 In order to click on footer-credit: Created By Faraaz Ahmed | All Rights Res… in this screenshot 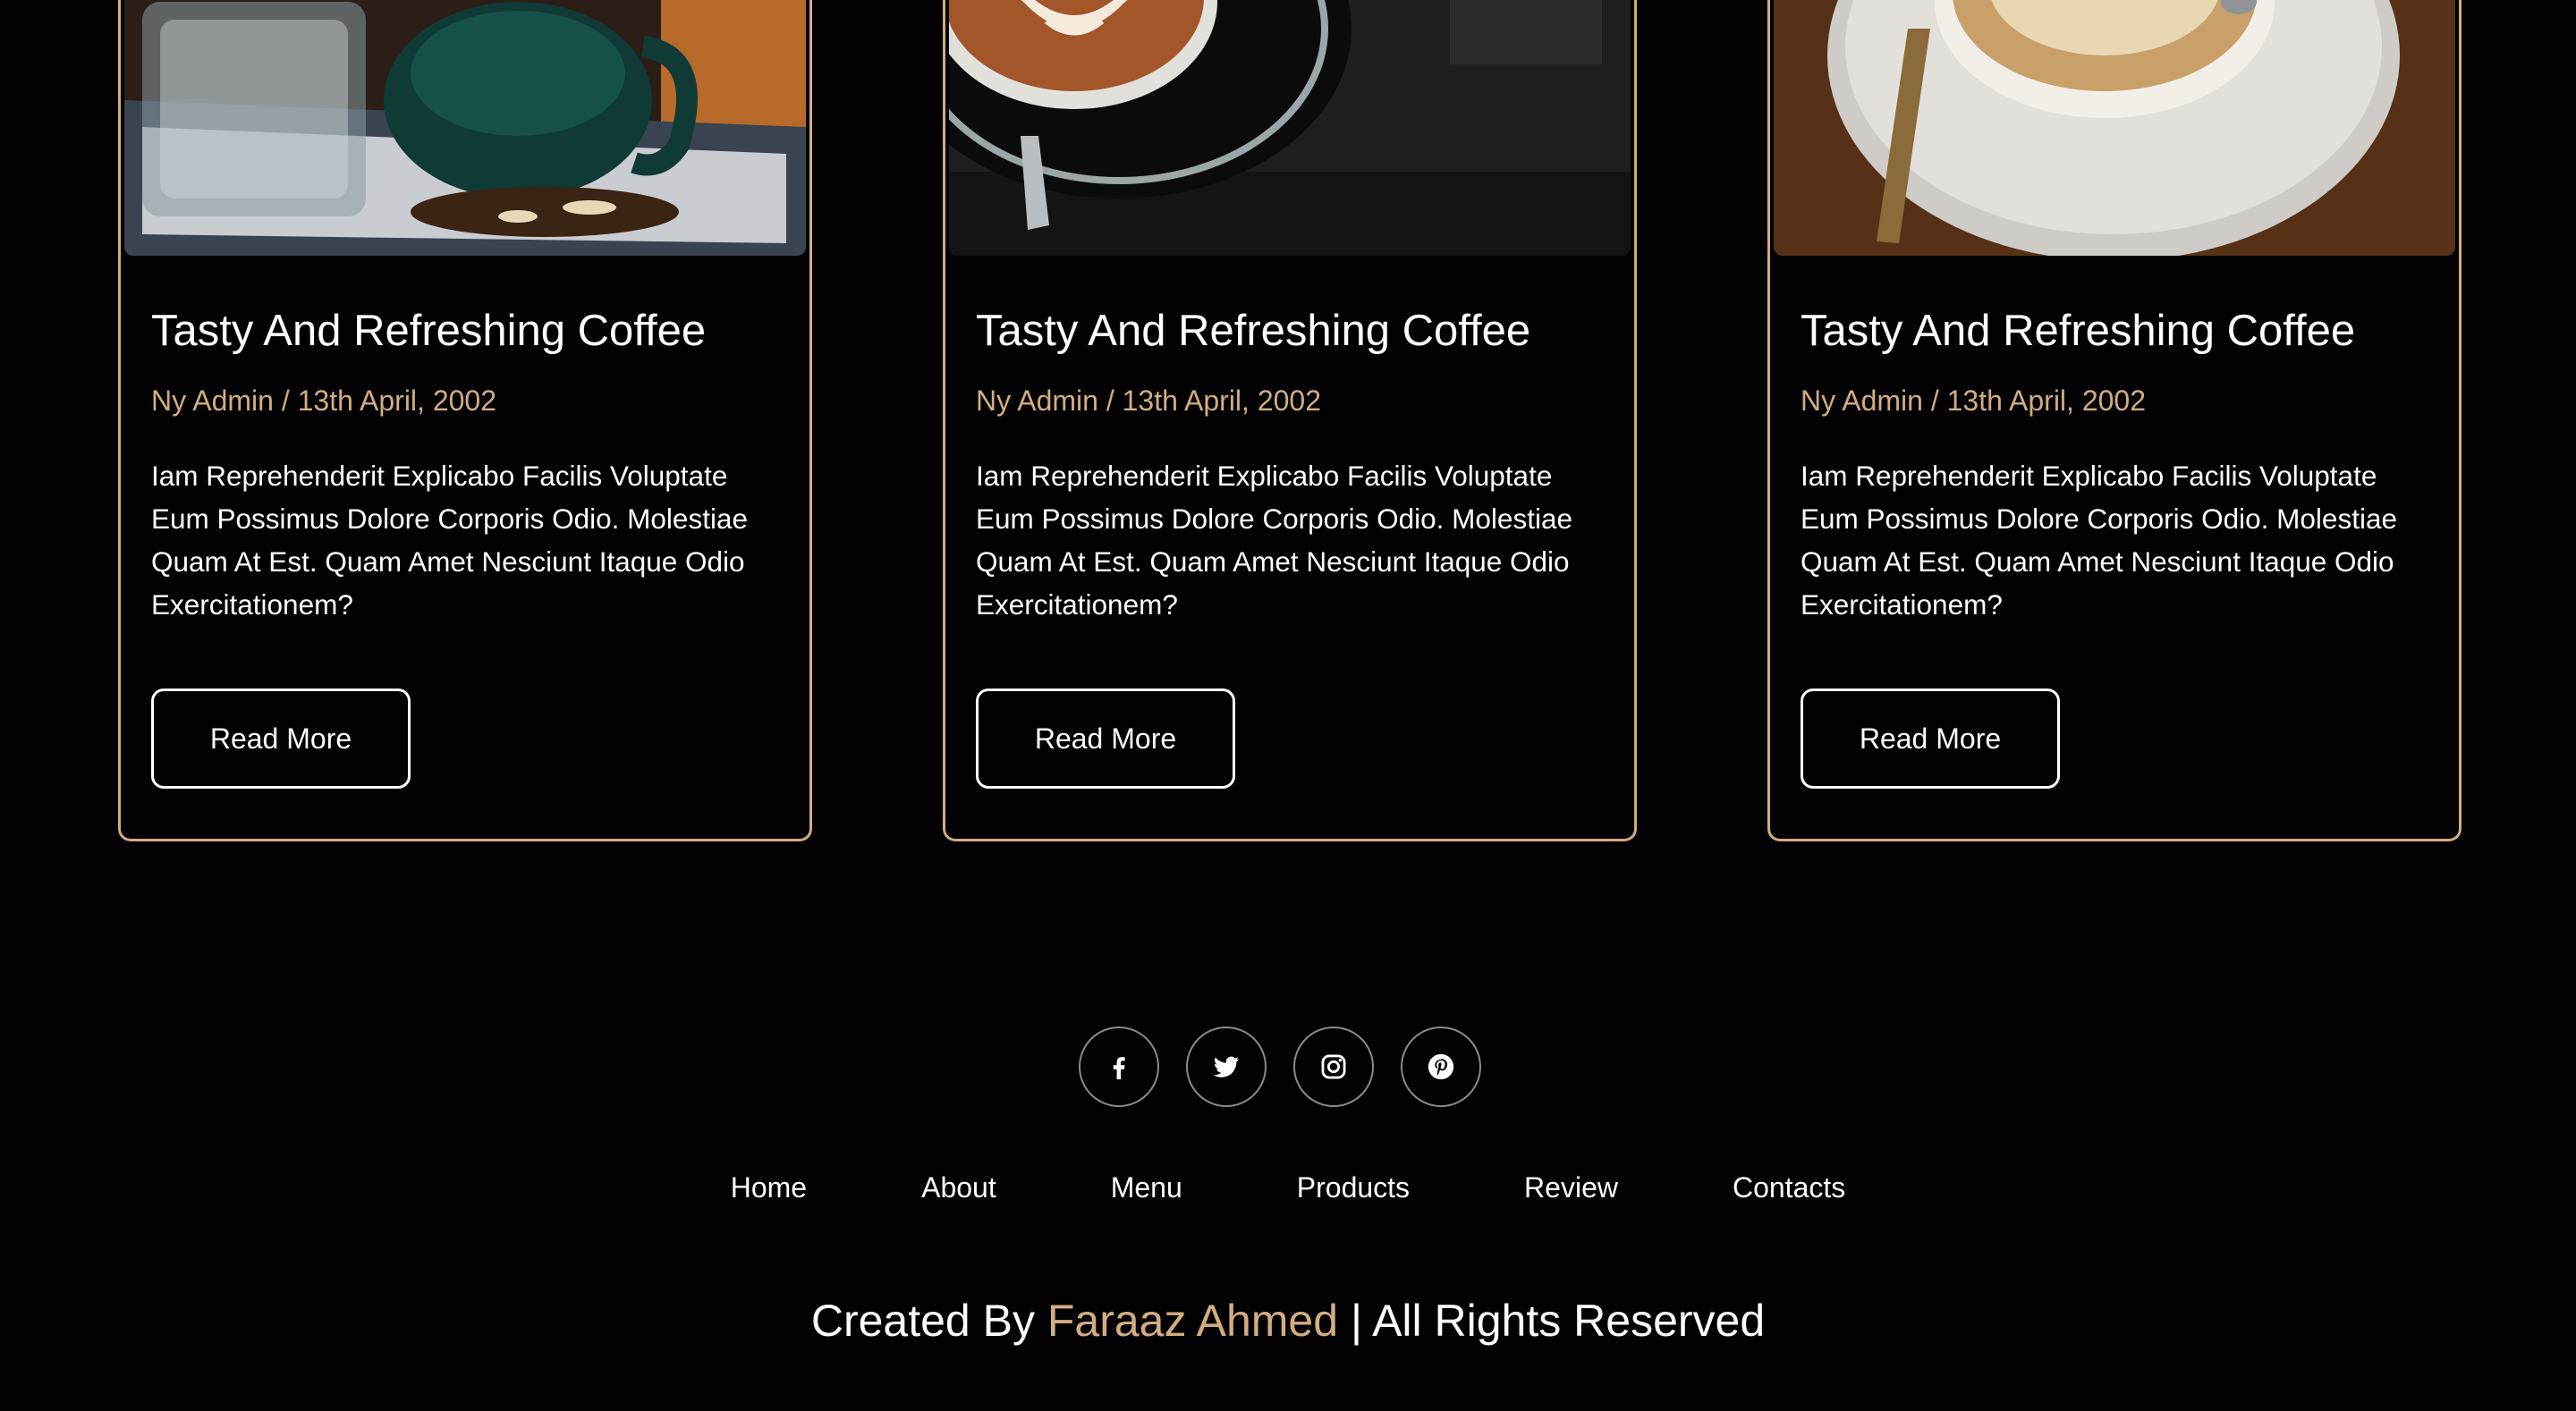, I will do `click(1288, 1321)`.